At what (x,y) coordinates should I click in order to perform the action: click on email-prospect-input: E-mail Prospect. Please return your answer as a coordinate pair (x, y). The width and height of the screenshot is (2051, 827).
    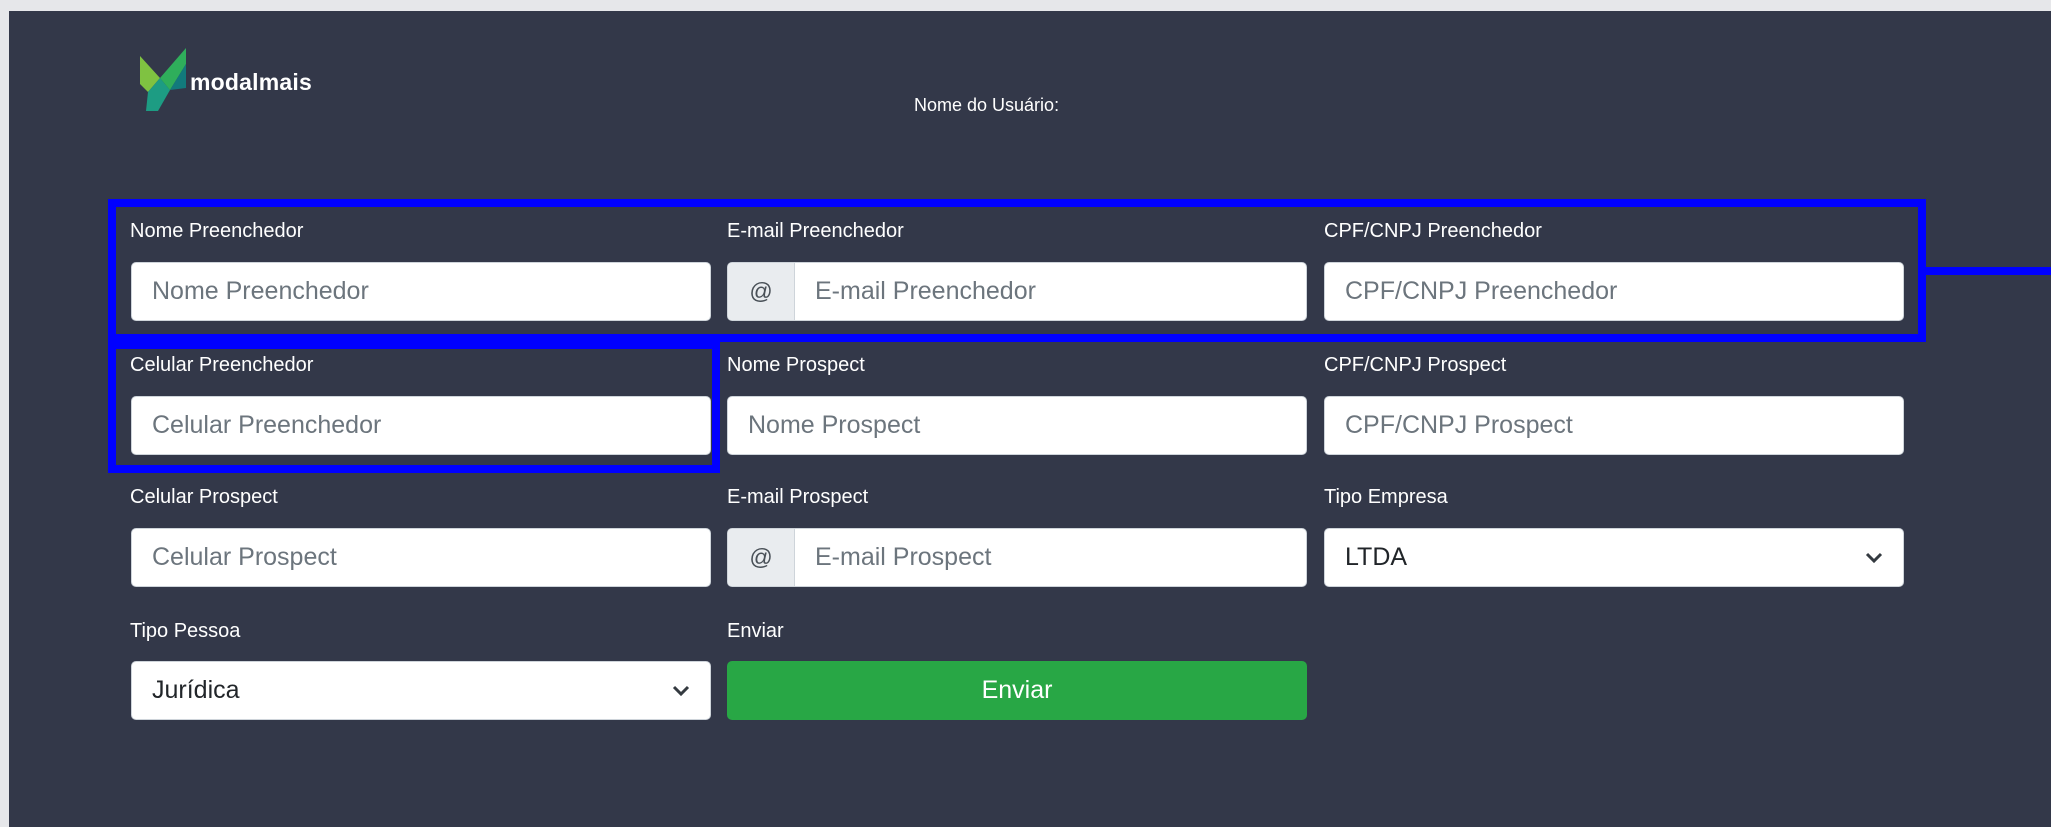
    Looking at the image, I should click on (1050, 557).